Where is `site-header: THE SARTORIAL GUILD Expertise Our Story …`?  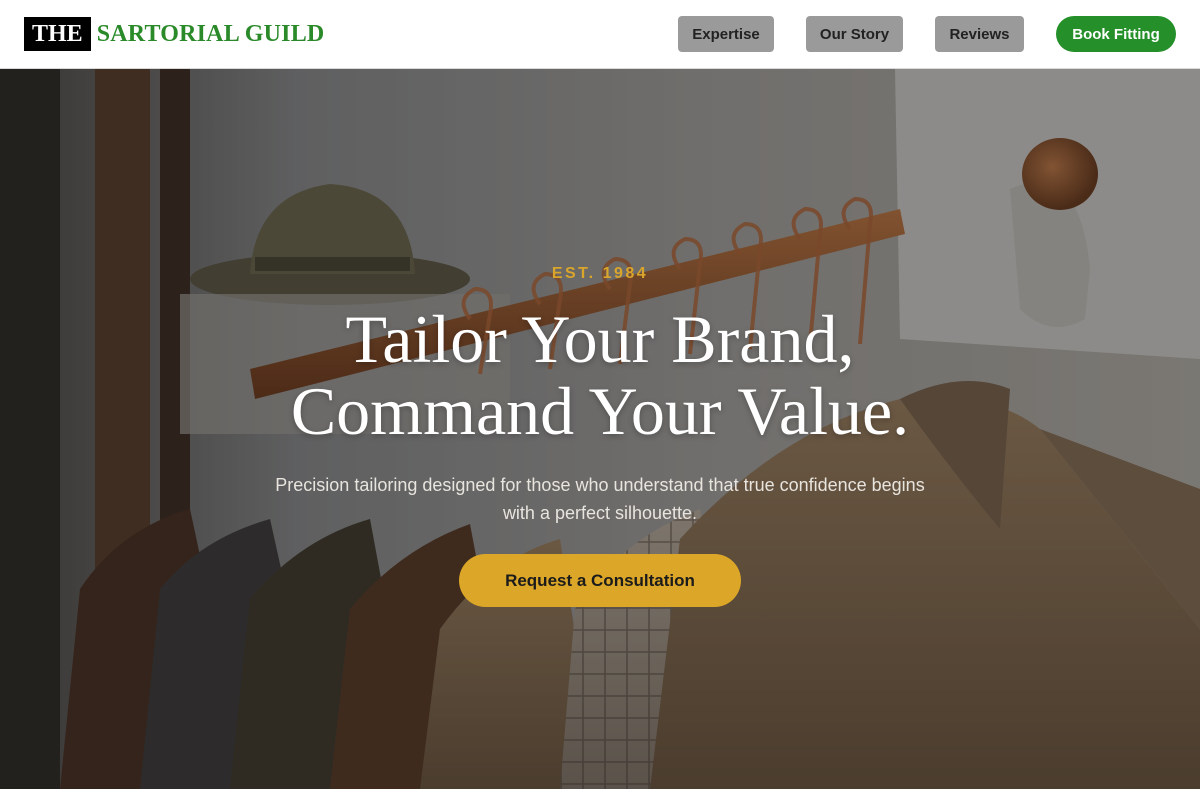 site-header: THE SARTORIAL GUILD Expertise Our Story … is located at coordinates (600, 34).